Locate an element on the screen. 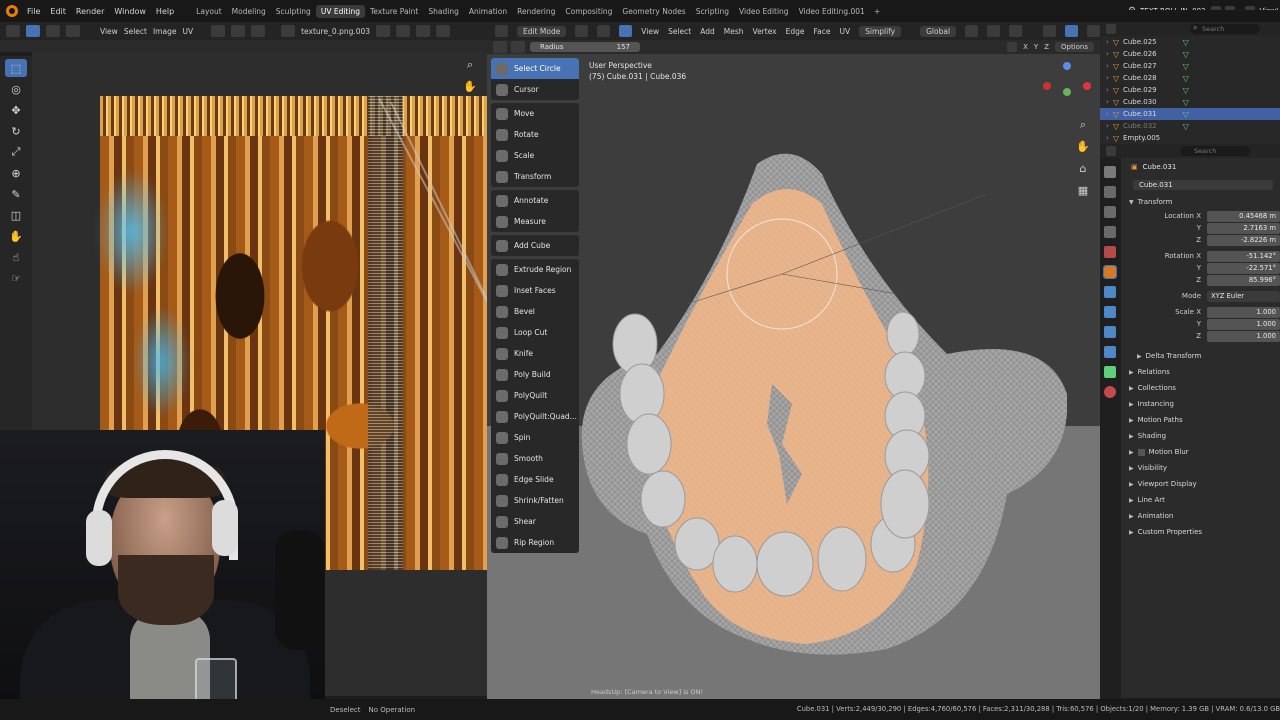  vp-menu-edge: Edge is located at coordinates (795, 31).